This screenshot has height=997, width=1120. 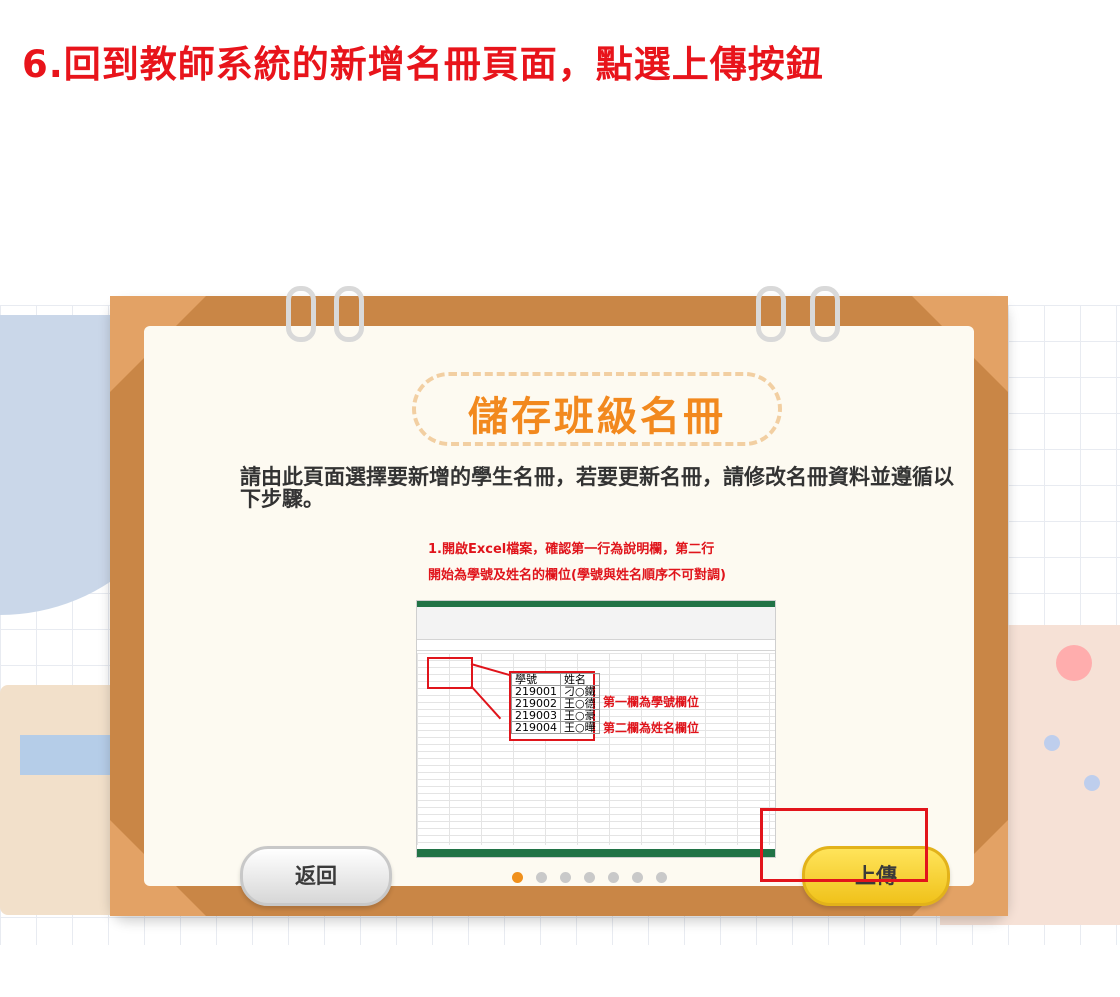 What do you see at coordinates (580, 691) in the screenshot?
I see `table-cell: 刁○鐵` at bounding box center [580, 691].